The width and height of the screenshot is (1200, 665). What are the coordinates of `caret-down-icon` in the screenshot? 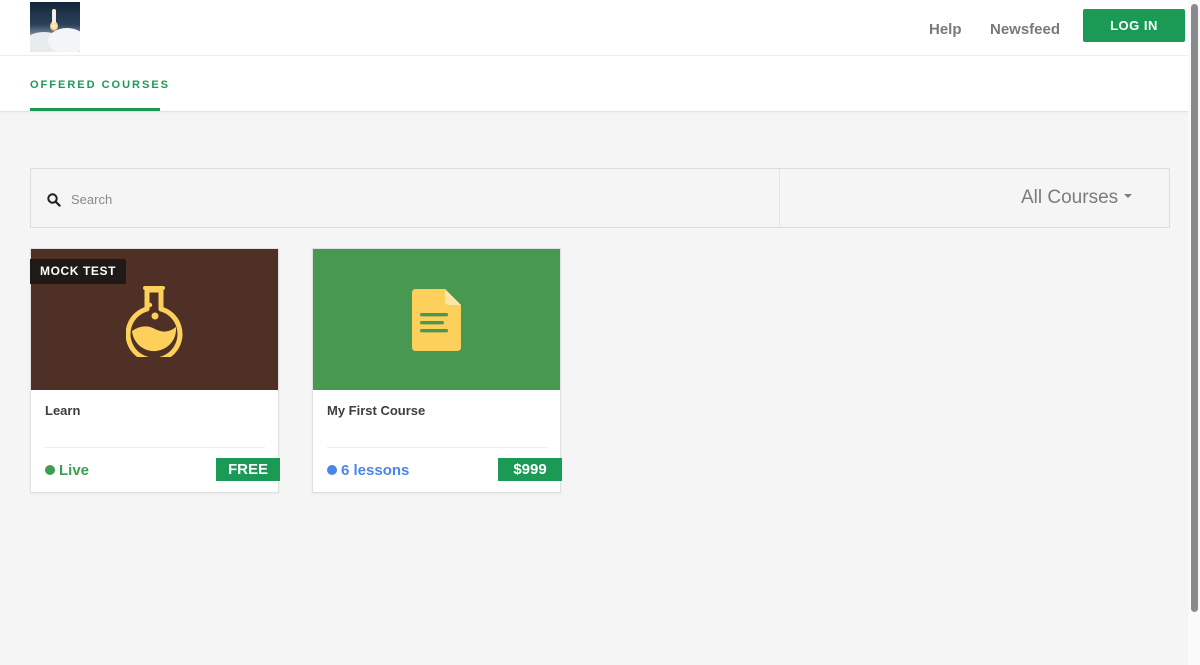 It's located at (1128, 195).